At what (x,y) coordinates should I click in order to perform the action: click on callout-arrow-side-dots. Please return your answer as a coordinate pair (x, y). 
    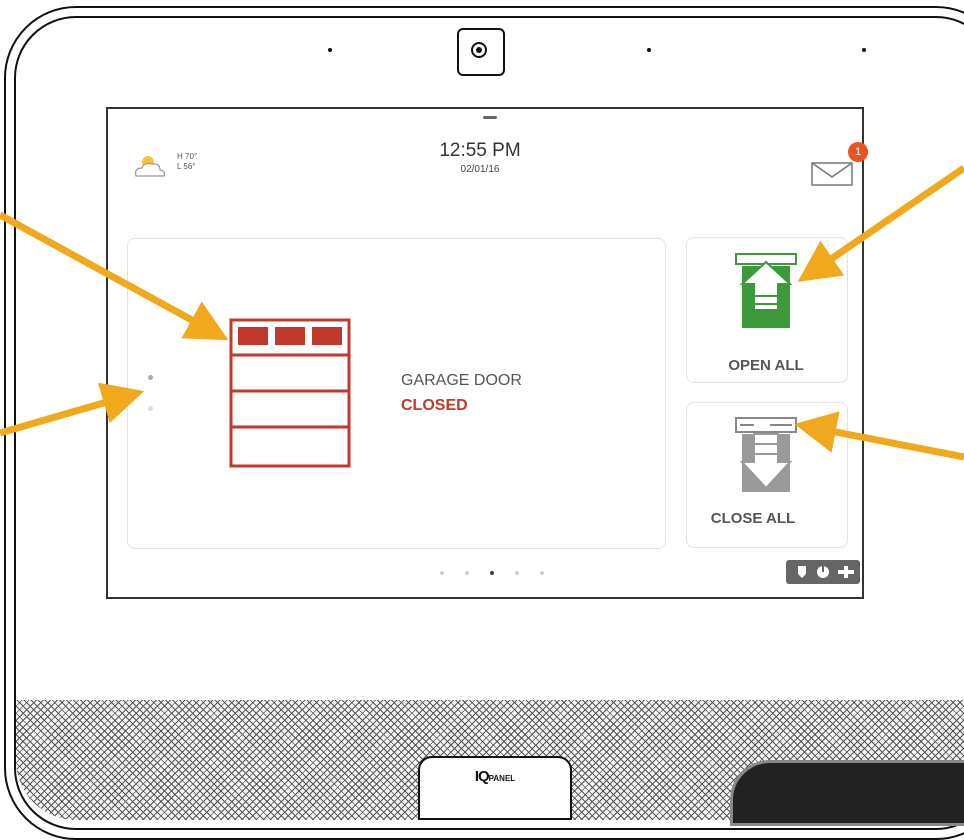
    Looking at the image, I should click on (72, 409).